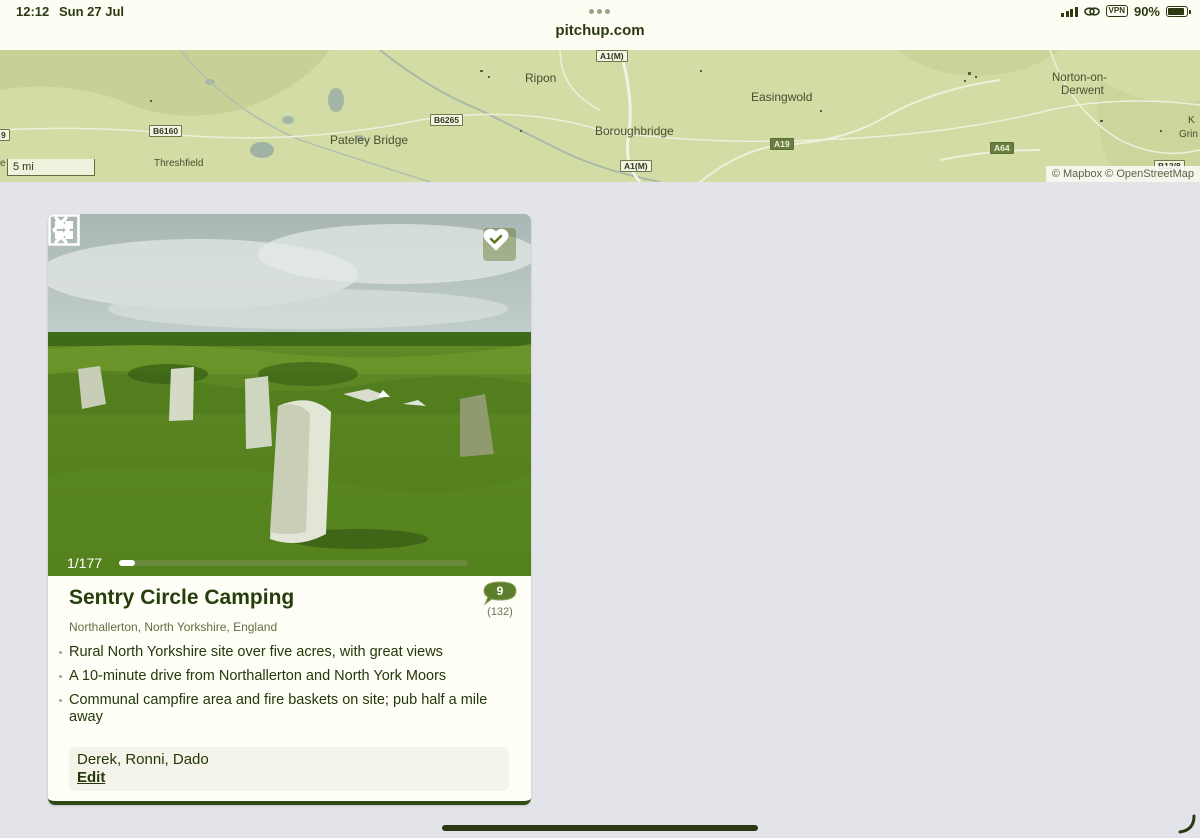  What do you see at coordinates (1002, 148) in the screenshot?
I see `road-a64: A64` at bounding box center [1002, 148].